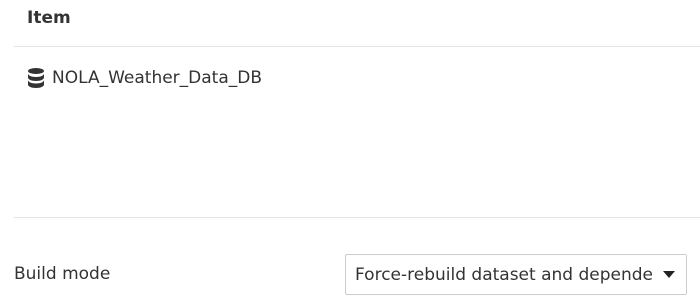 This screenshot has height=305, width=700. What do you see at coordinates (503, 274) in the screenshot?
I see `build-mode-selected-value: Force-rebuild dataset and dependencies` at bounding box center [503, 274].